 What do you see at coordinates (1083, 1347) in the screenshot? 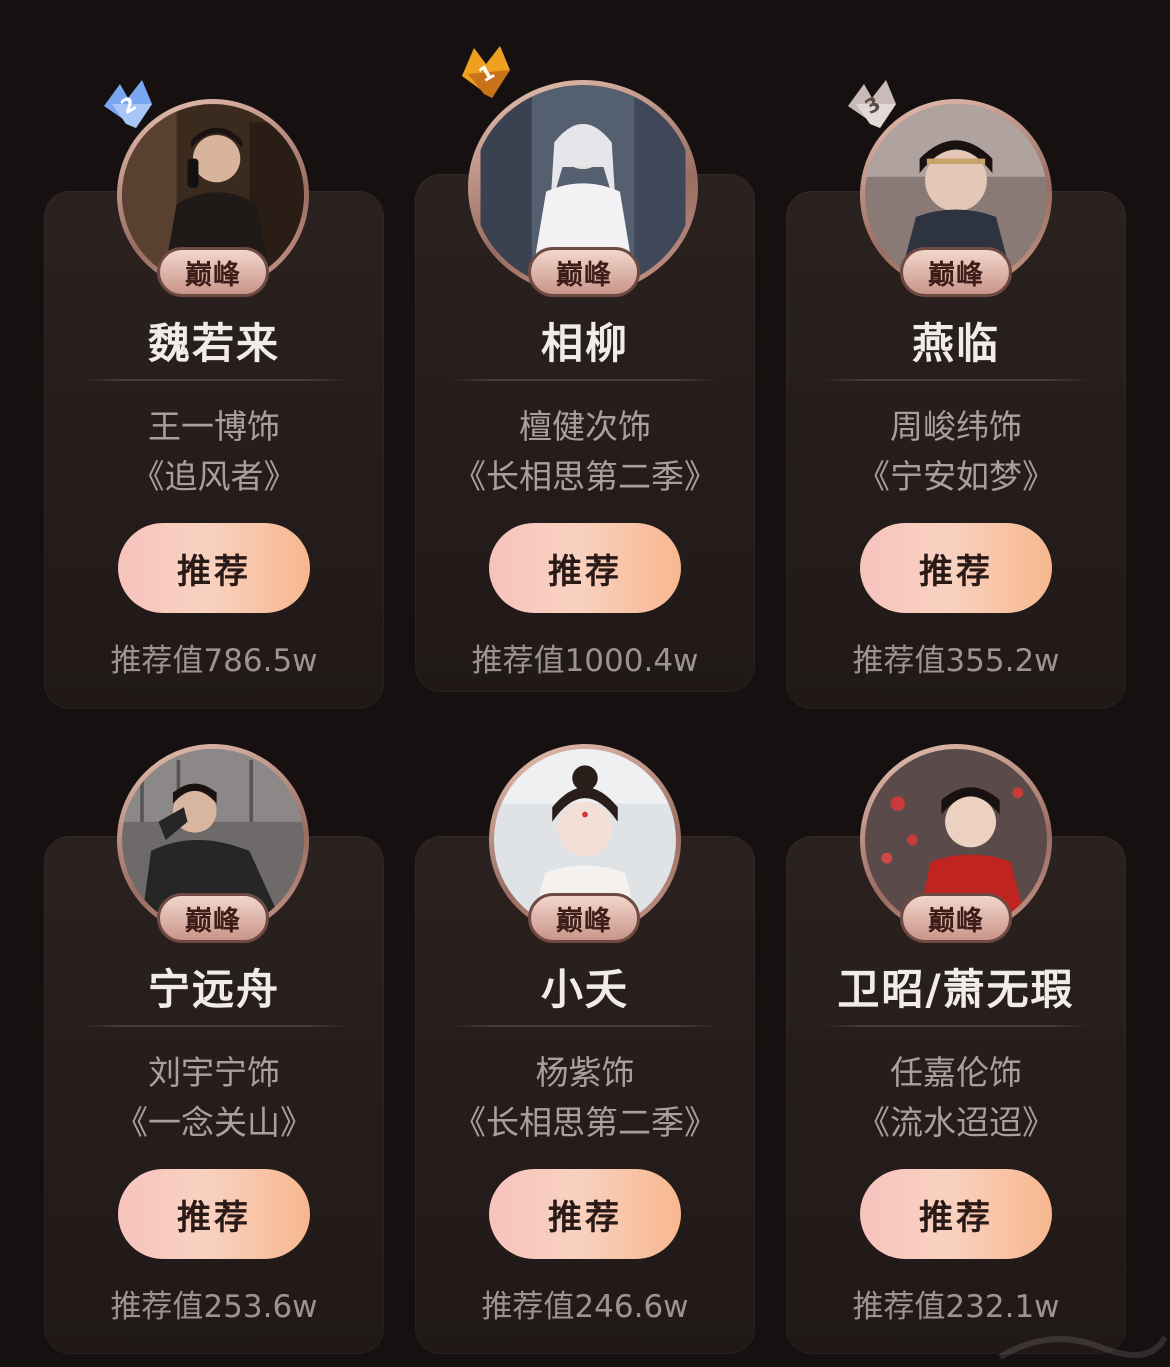
I see `watermark-icon` at bounding box center [1083, 1347].